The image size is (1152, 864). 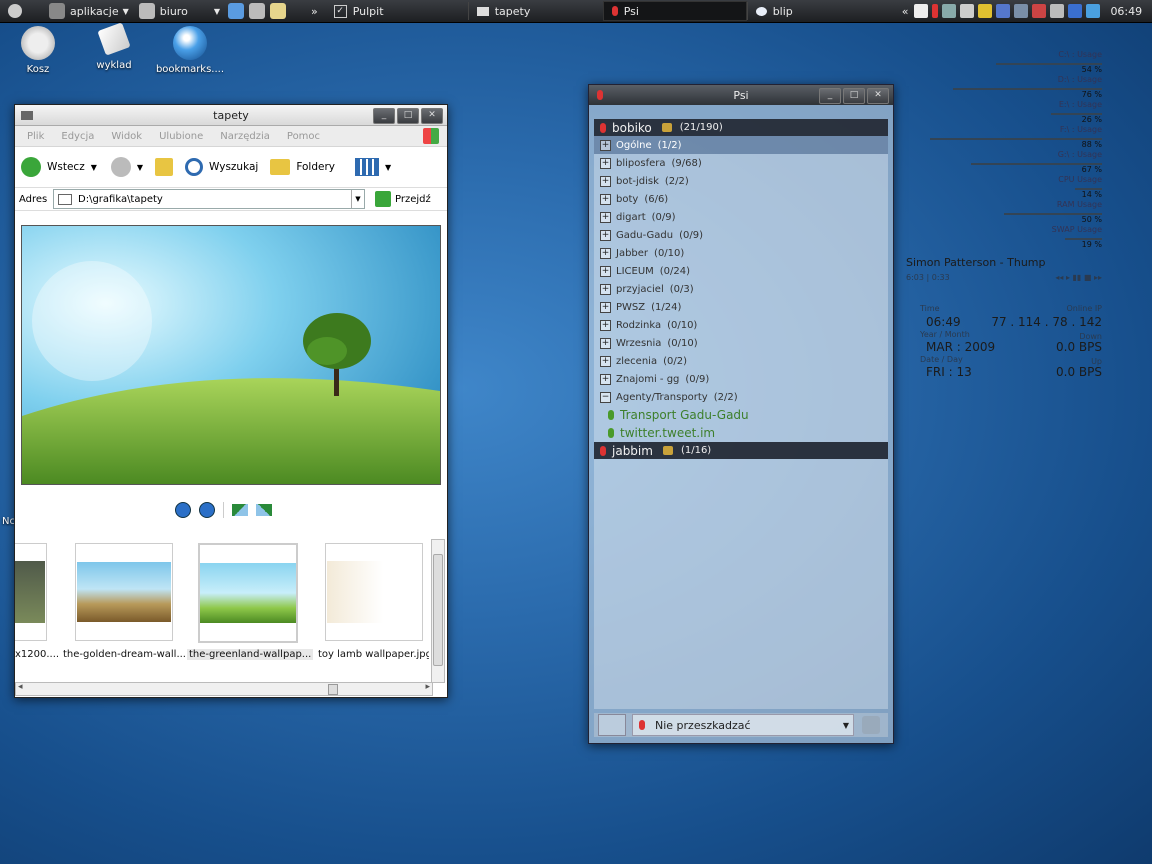 What do you see at coordinates (1126, 11) in the screenshot?
I see `clock: 06:49` at bounding box center [1126, 11].